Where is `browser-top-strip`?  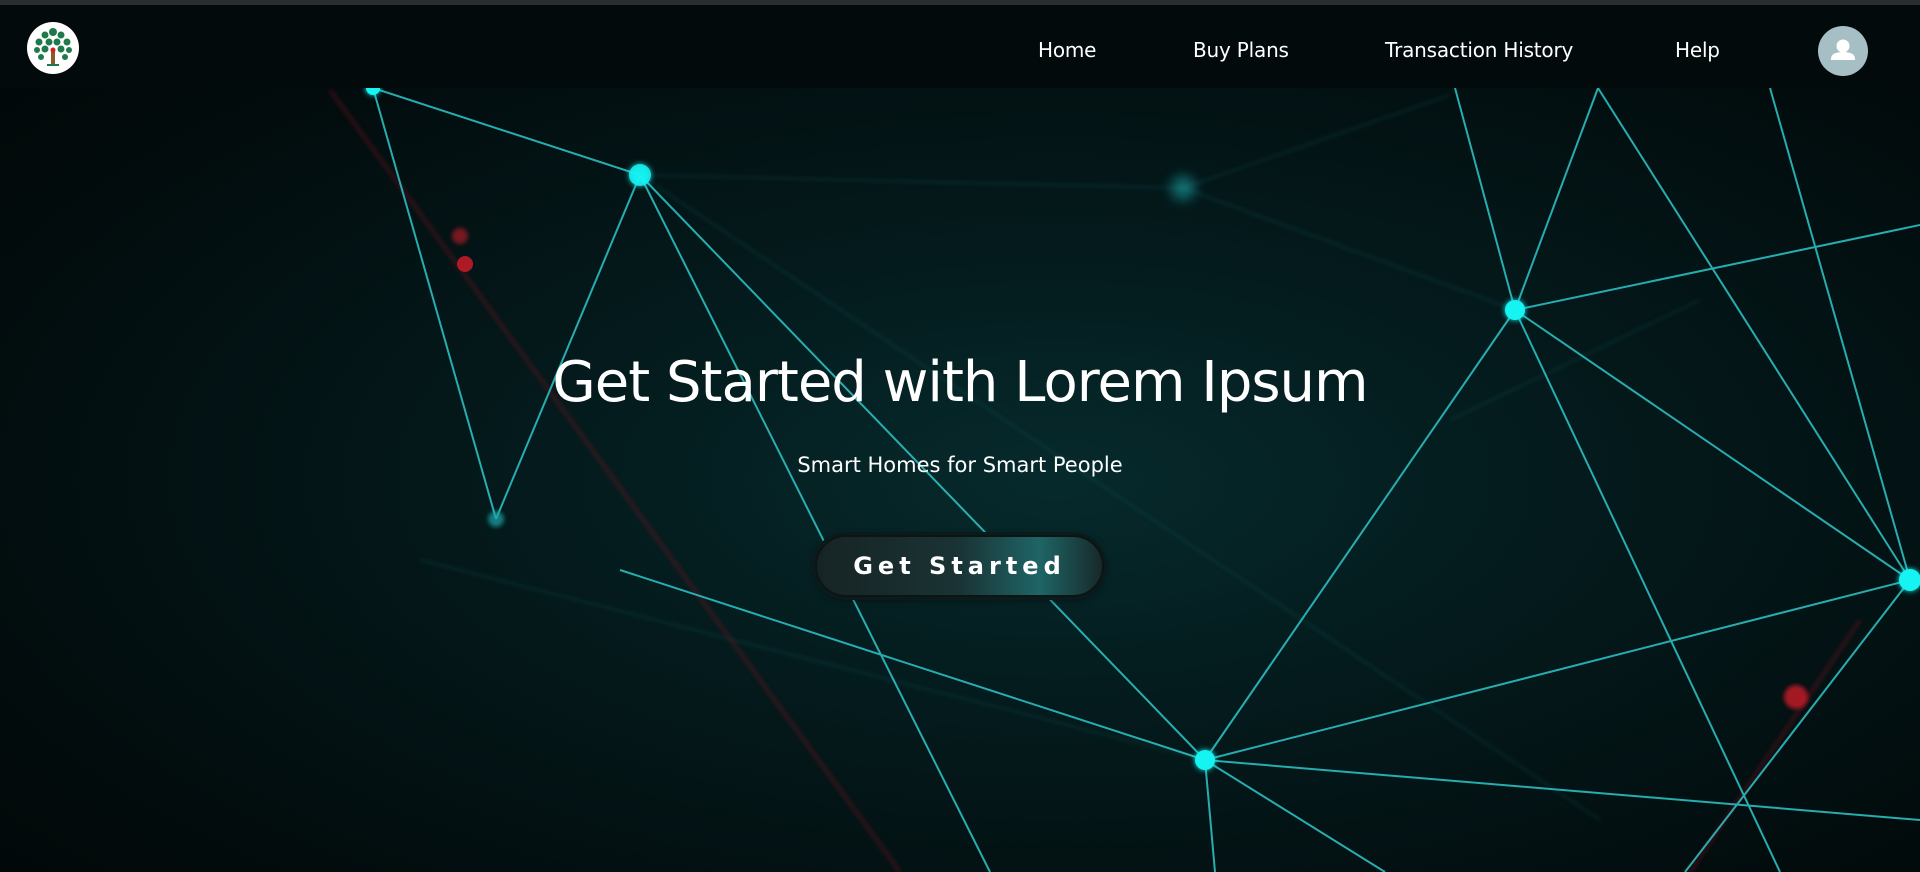
browser-top-strip is located at coordinates (960, 2).